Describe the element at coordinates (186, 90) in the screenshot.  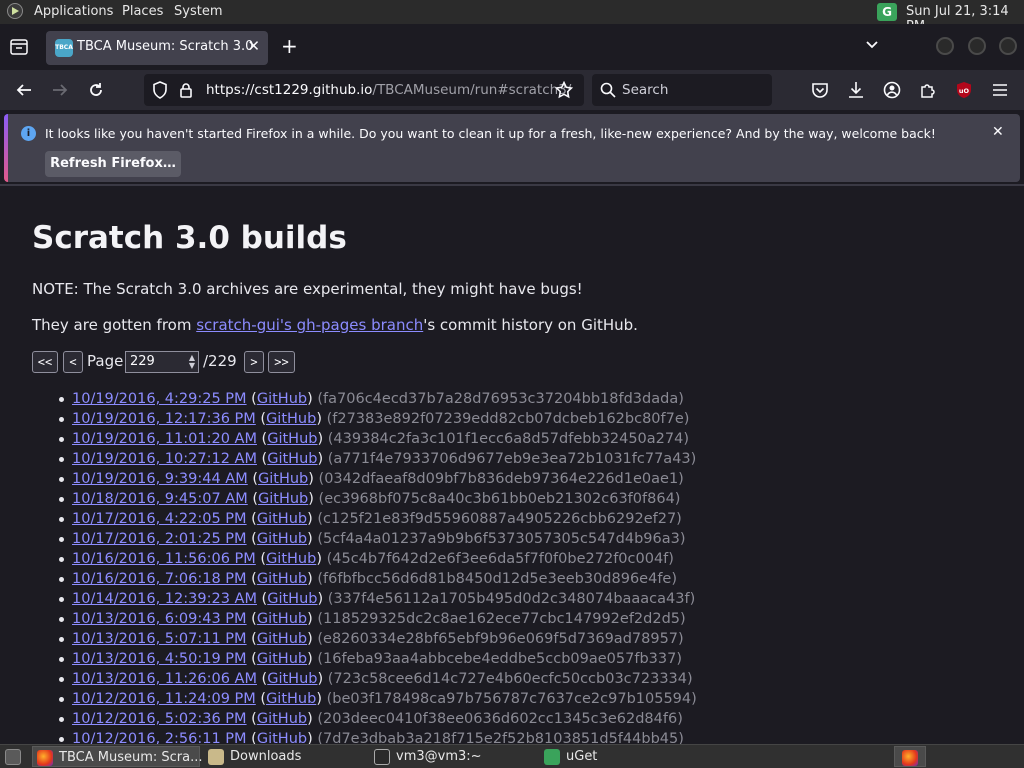
I see `lock-icon` at that location.